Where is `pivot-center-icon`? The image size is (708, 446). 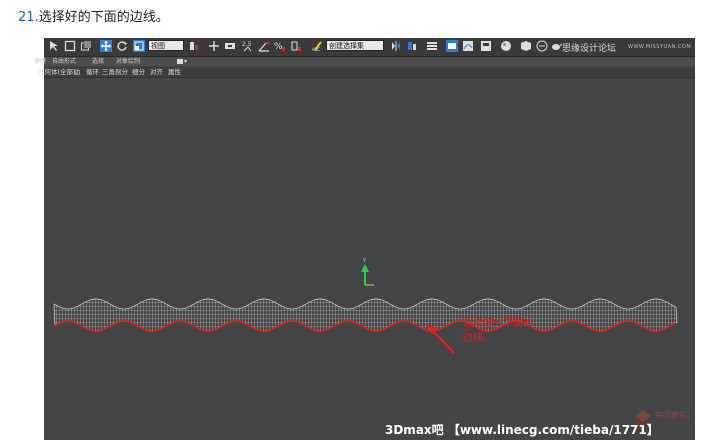
pivot-center-icon is located at coordinates (194, 46).